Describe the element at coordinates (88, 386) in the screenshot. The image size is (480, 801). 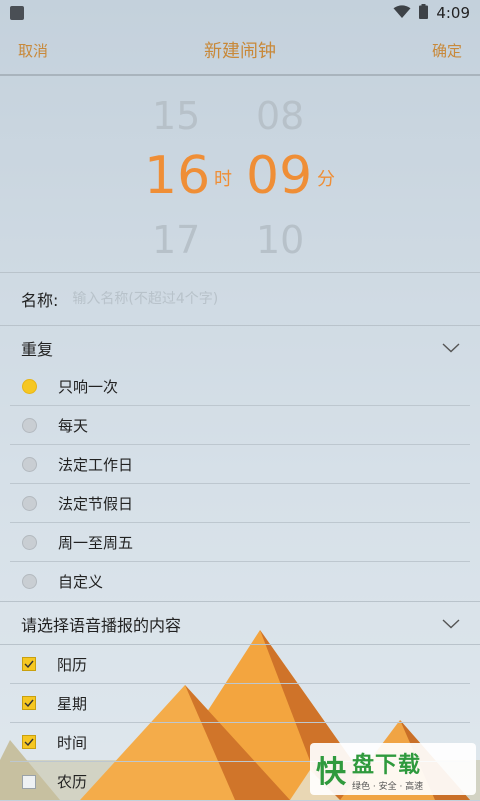
I see `option-label: 只响一次` at that location.